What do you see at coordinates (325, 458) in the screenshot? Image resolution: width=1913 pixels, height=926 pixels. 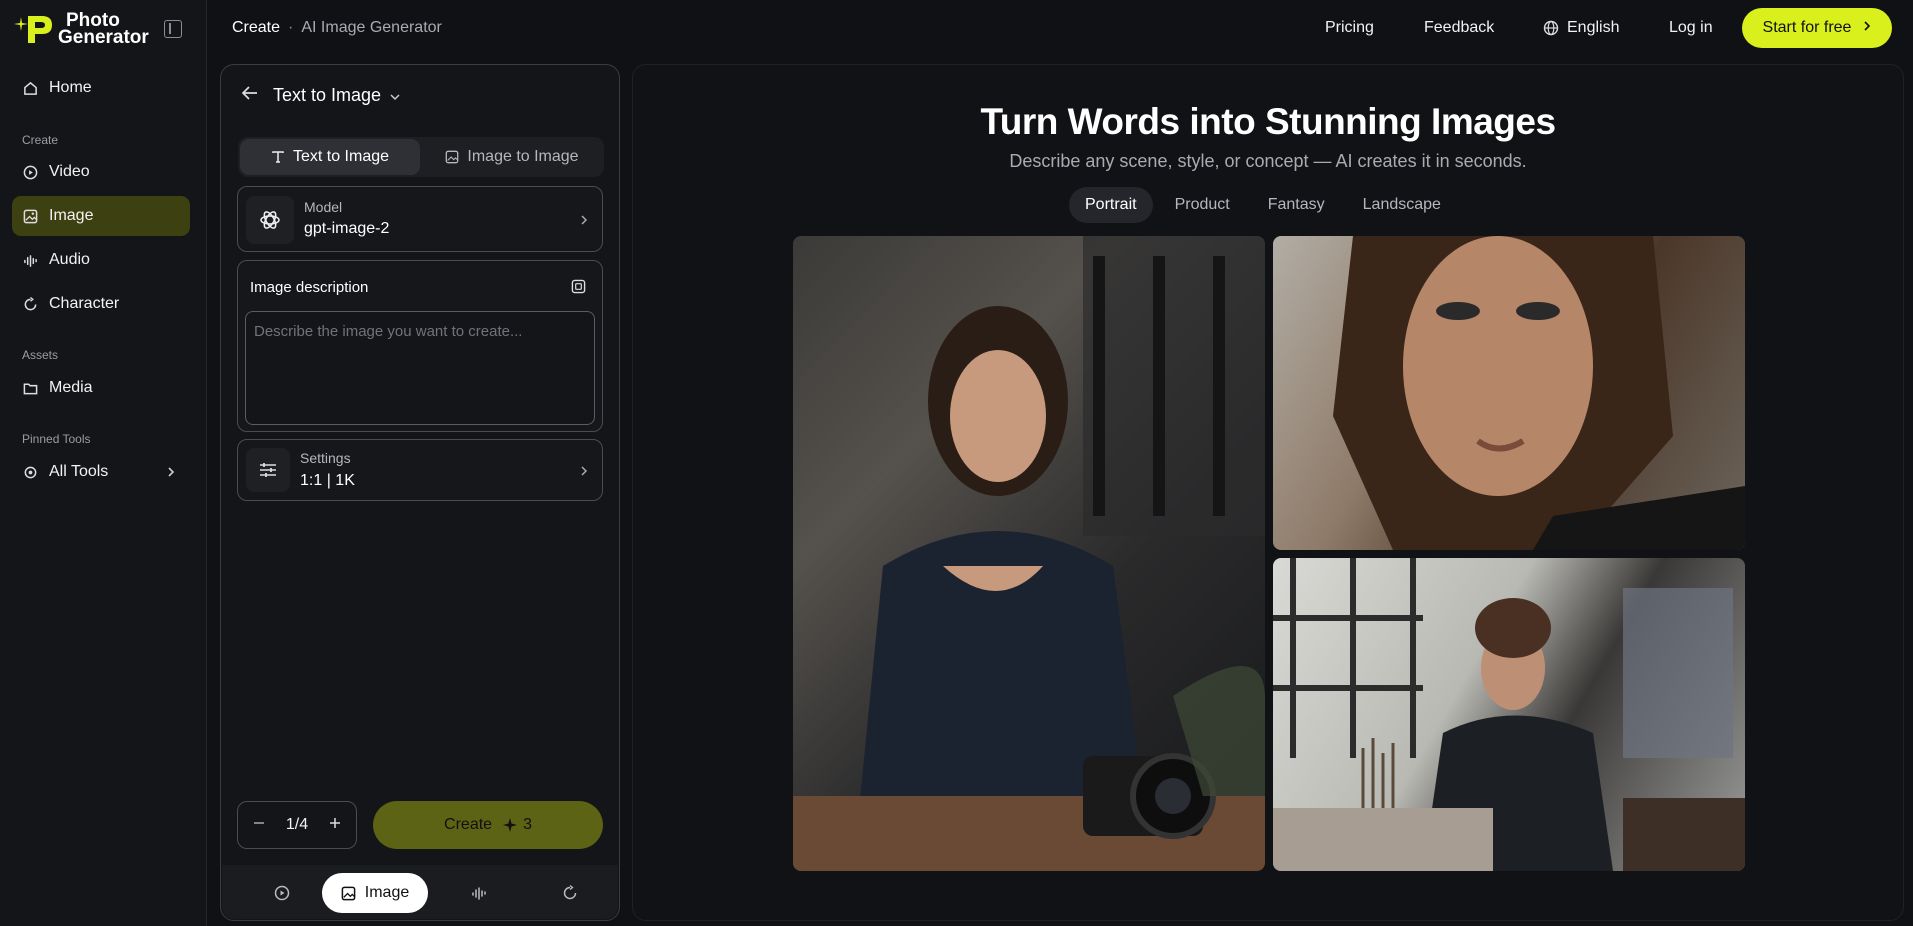 I see `settings-label: Settings` at bounding box center [325, 458].